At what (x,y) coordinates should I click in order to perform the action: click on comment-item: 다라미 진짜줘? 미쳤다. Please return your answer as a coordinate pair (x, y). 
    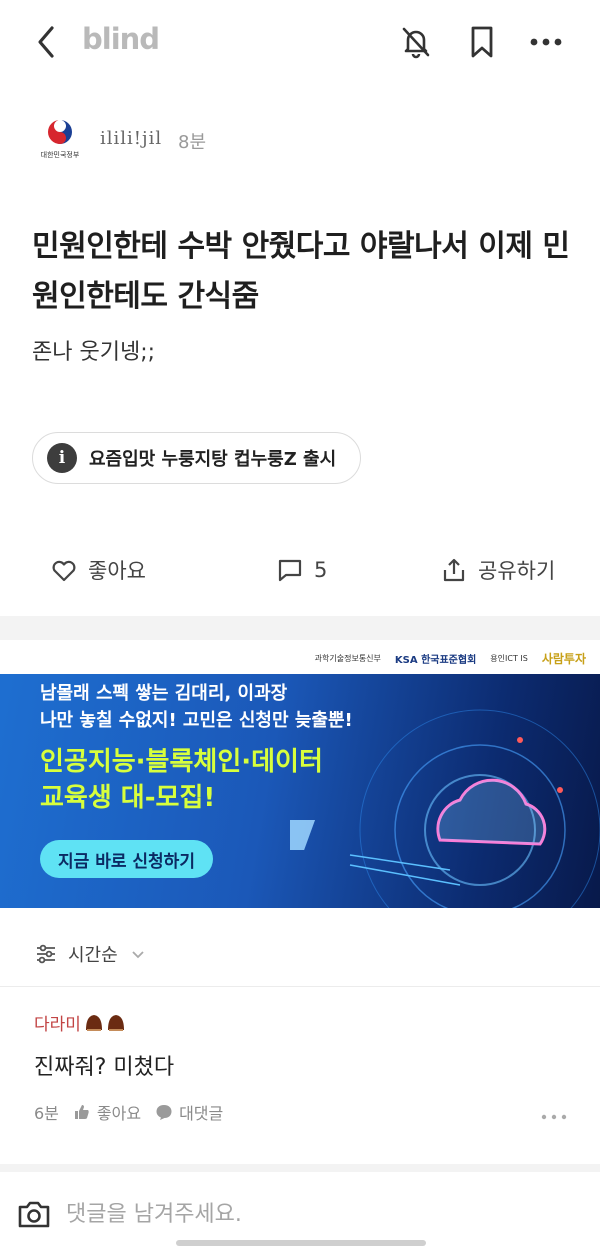
    Looking at the image, I should click on (304, 1045).